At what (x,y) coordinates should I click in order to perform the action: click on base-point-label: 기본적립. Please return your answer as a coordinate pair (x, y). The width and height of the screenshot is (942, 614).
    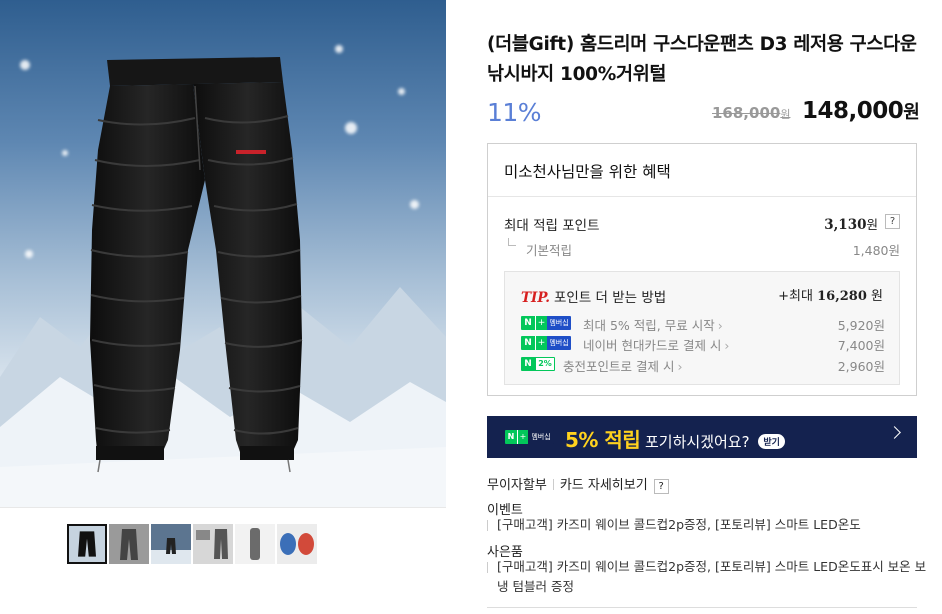
    Looking at the image, I should click on (549, 250).